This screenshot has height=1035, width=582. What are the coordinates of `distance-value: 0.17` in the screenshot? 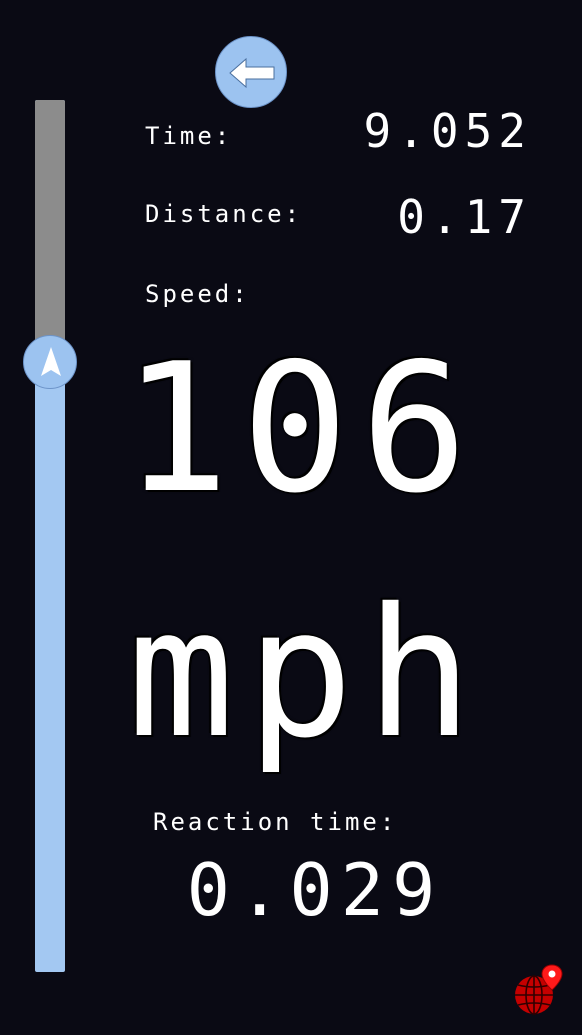 It's located at (464, 217).